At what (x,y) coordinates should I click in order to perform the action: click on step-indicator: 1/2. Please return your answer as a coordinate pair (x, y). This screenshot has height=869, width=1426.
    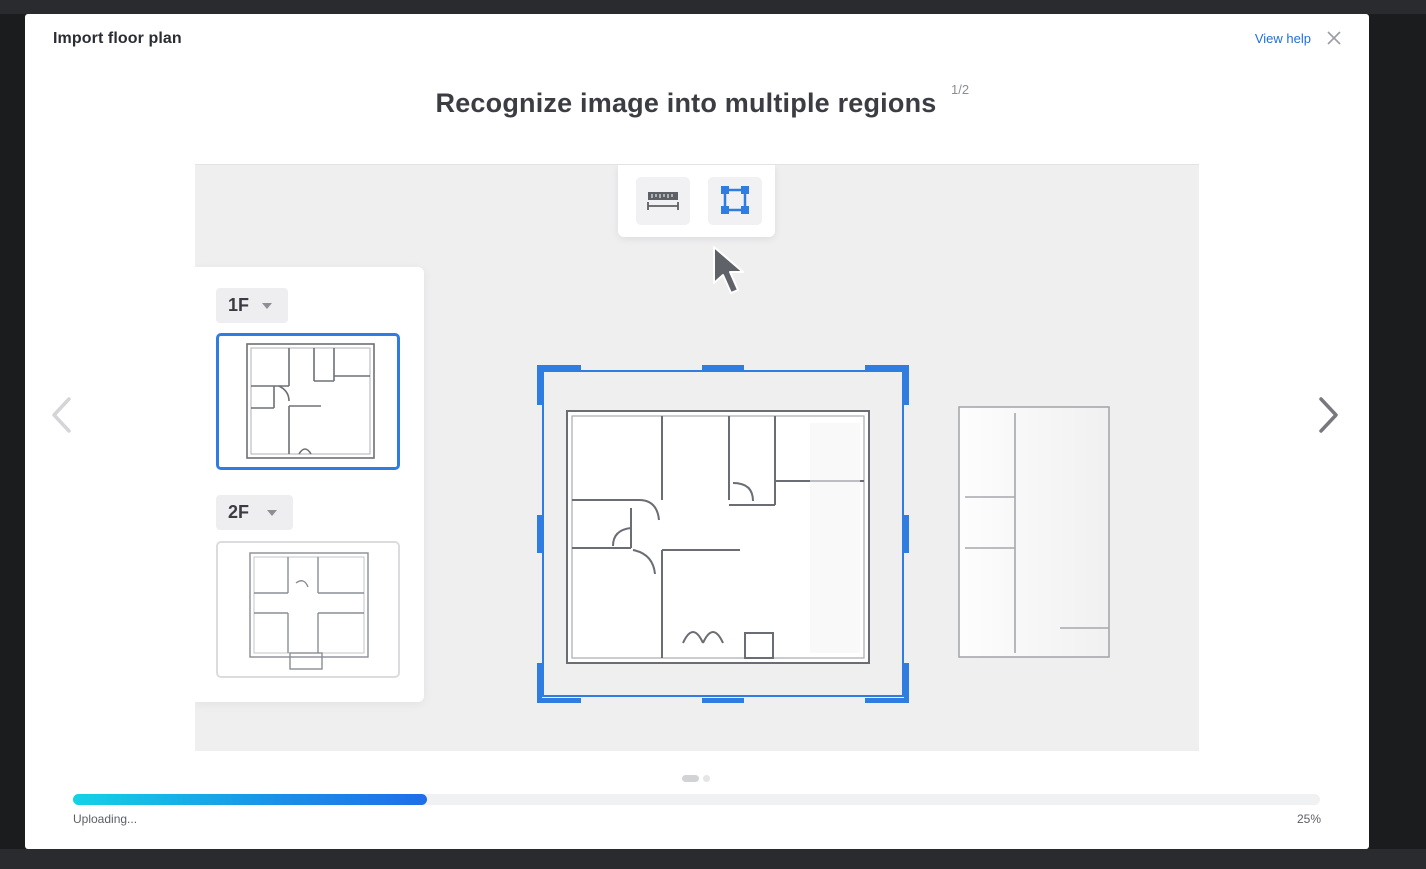
    Looking at the image, I should click on (960, 89).